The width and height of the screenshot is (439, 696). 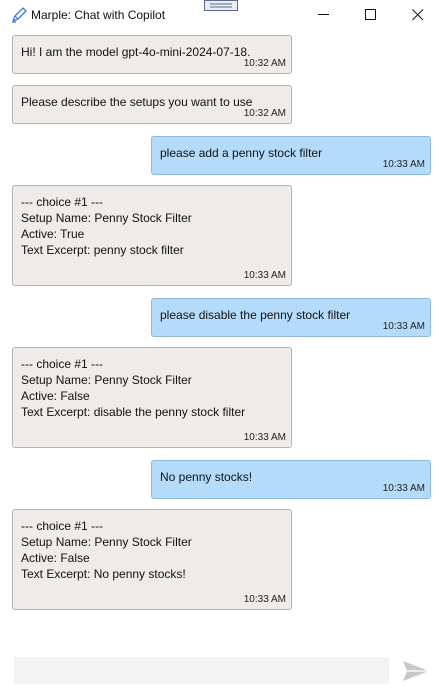 What do you see at coordinates (219, 15) in the screenshot?
I see `title-bar: Marple: Chat with Copilot` at bounding box center [219, 15].